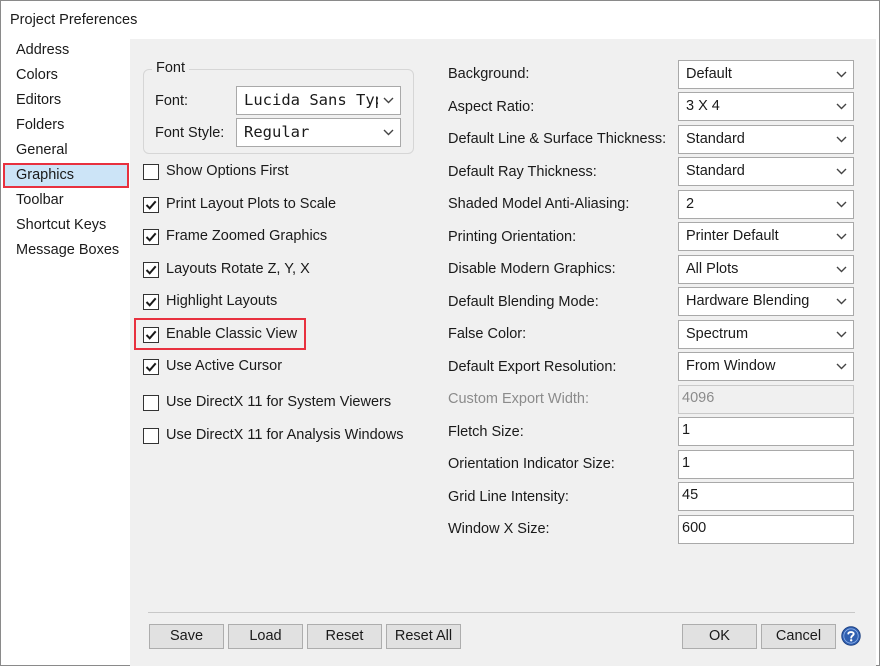  Describe the element at coordinates (227, 171) in the screenshot. I see `option-label: Show Options First` at that location.